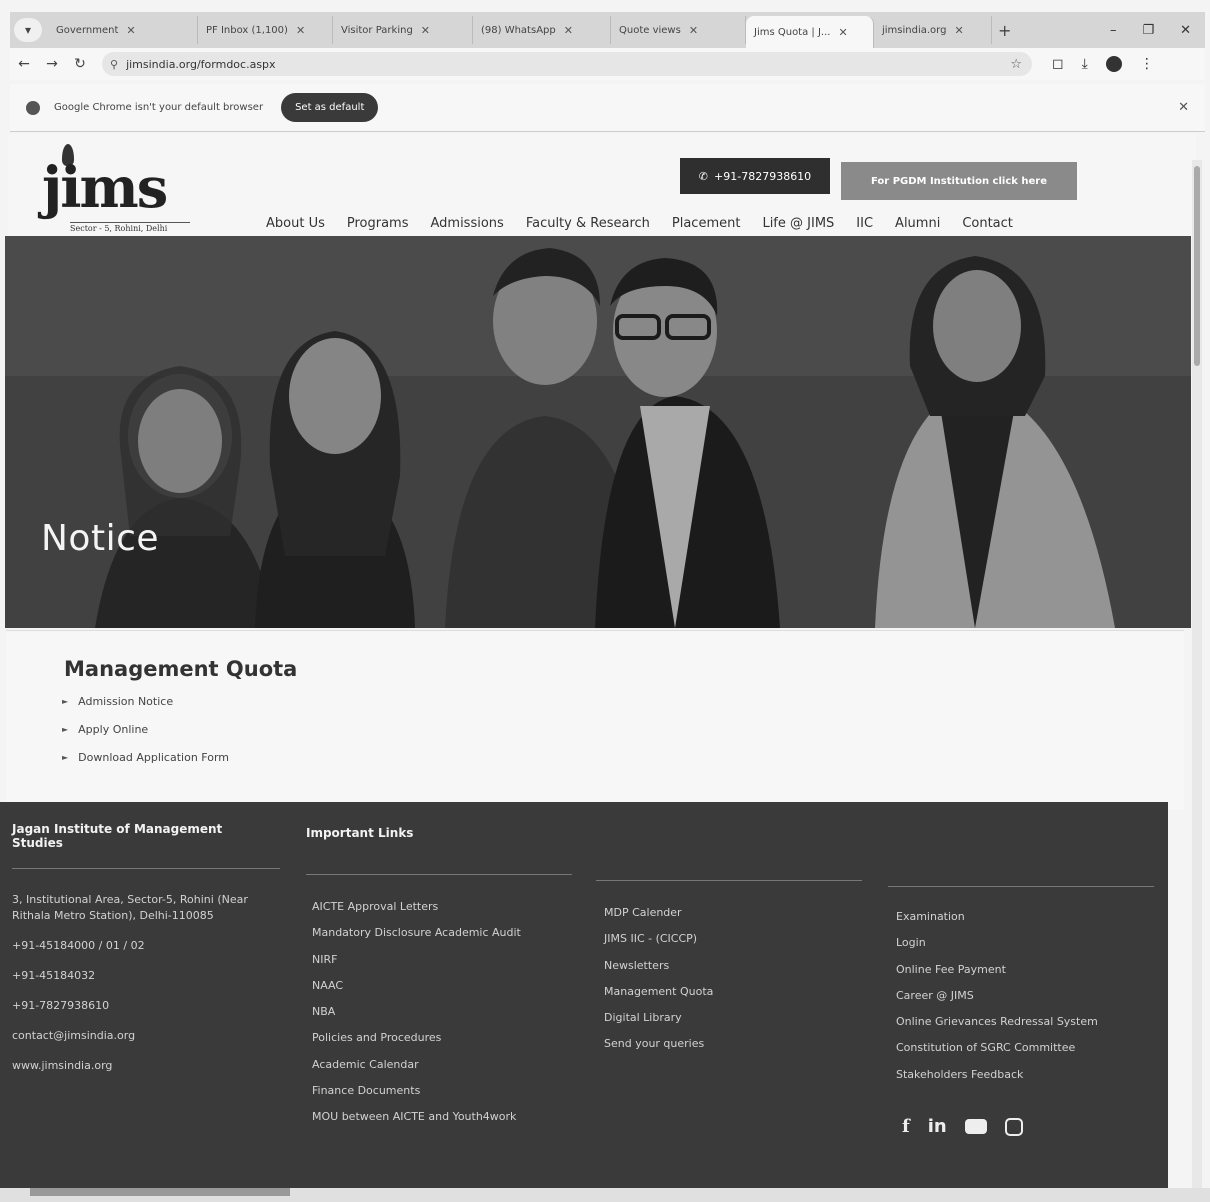 Image resolution: width=1210 pixels, height=1202 pixels. Describe the element at coordinates (1028, 1048) in the screenshot. I see `footer-link: Constitution of SGRC Committee` at that location.